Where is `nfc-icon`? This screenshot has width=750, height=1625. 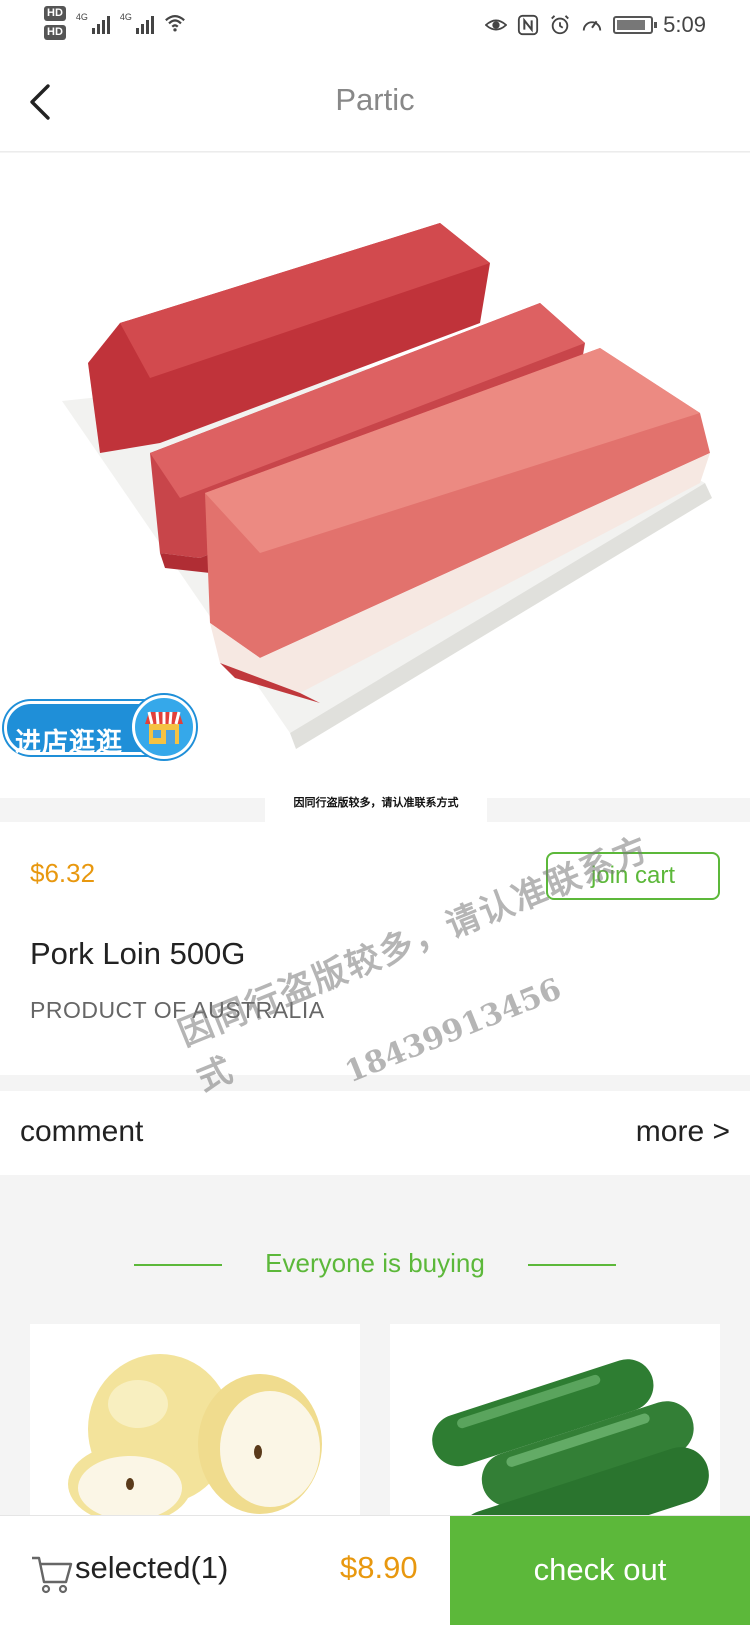
nfc-icon is located at coordinates (528, 25).